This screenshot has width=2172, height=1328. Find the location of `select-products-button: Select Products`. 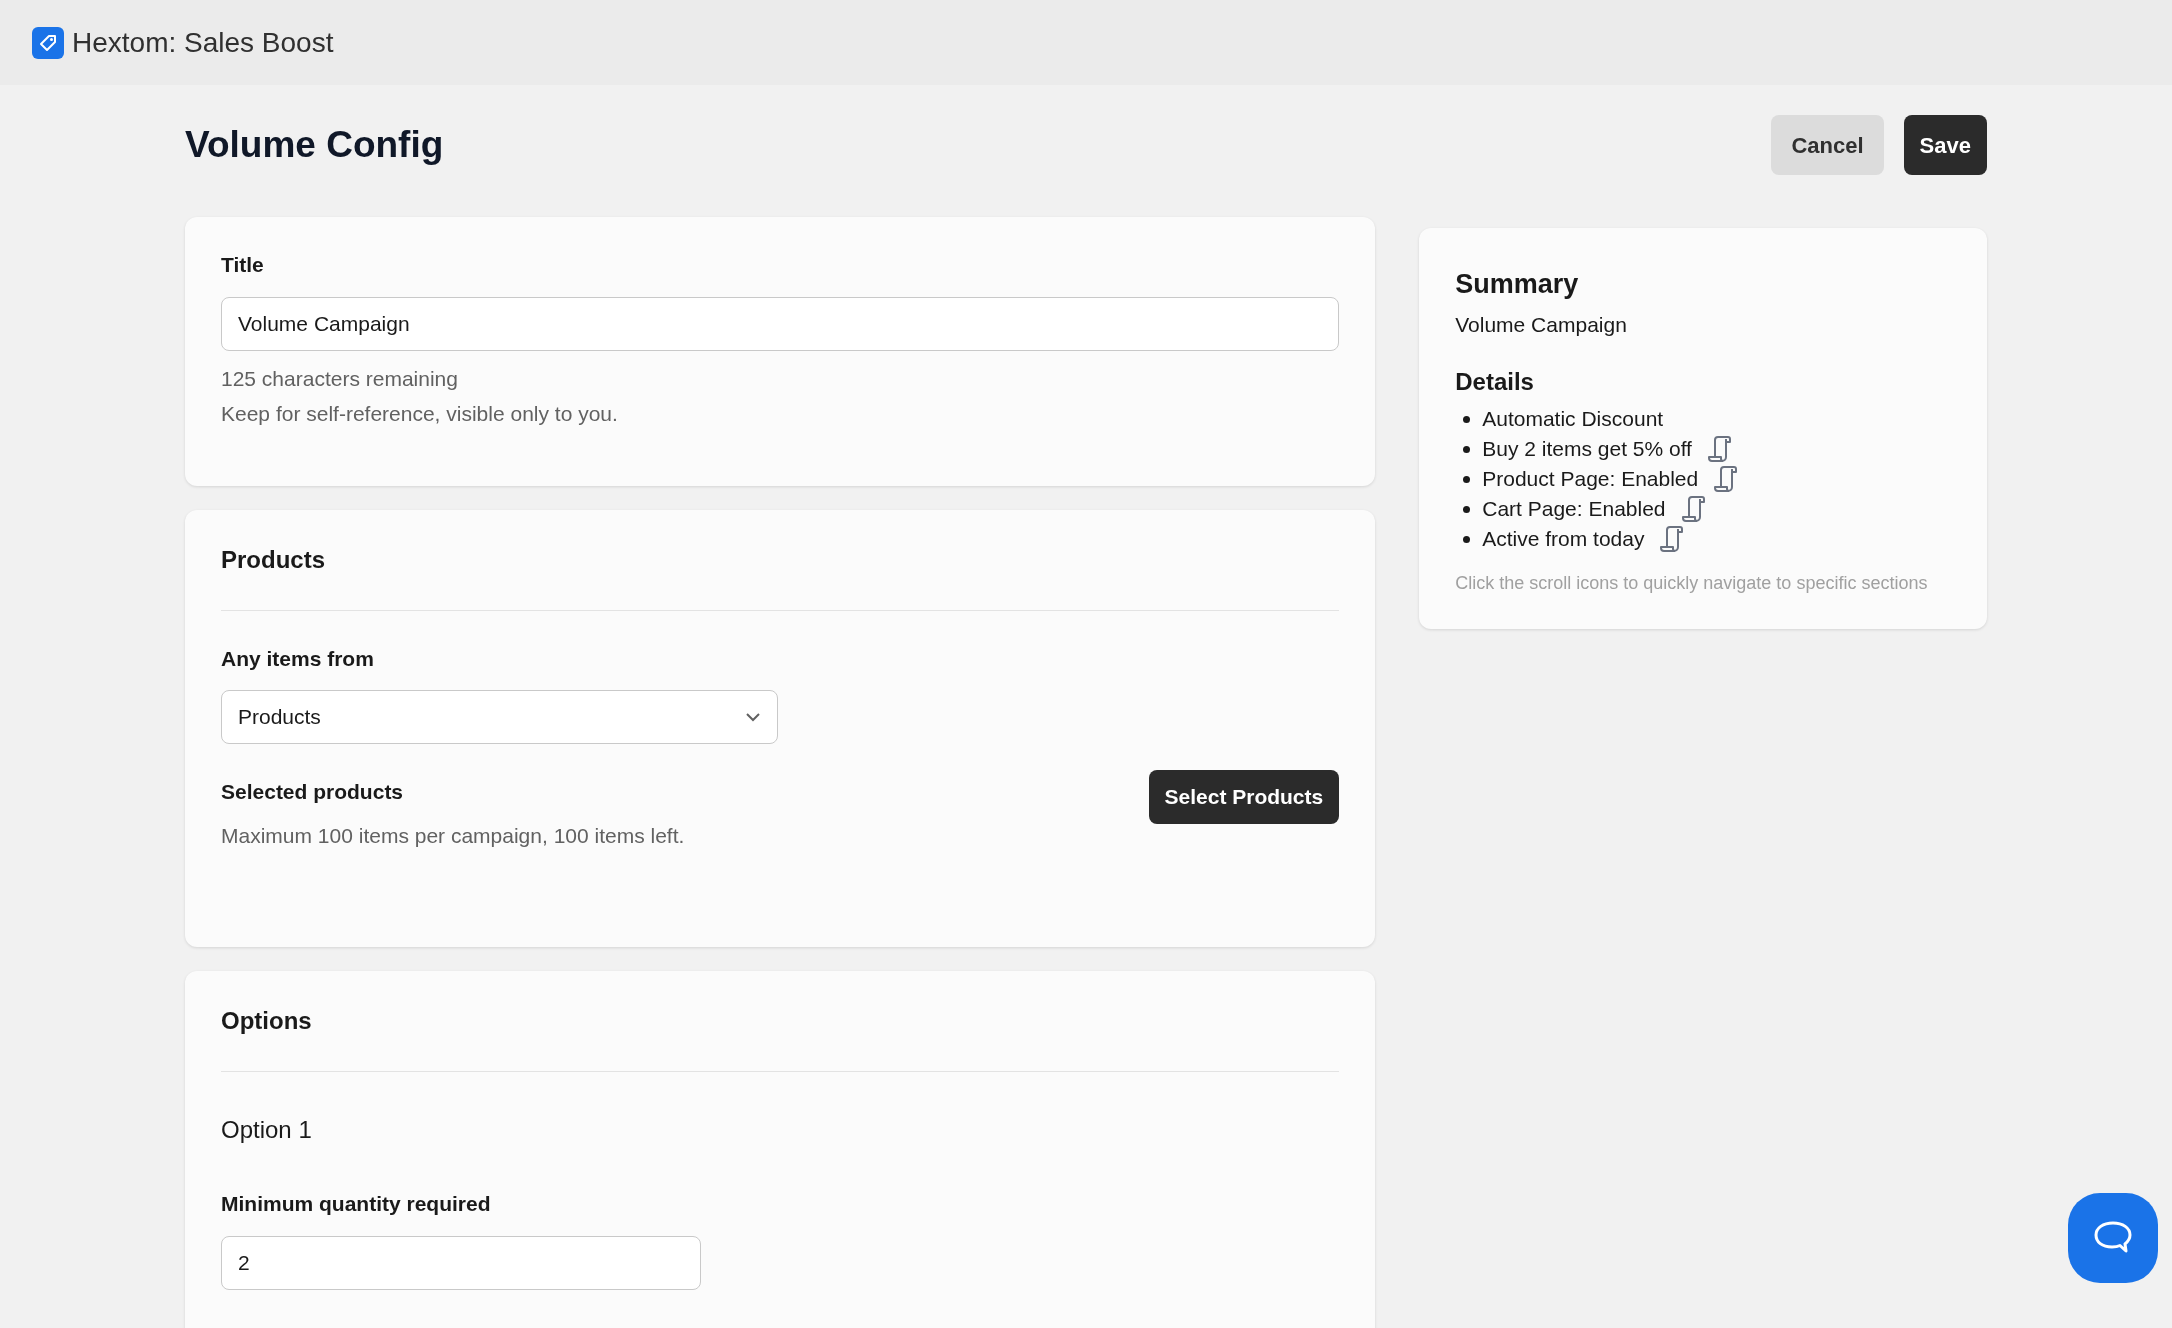

select-products-button: Select Products is located at coordinates (1244, 797).